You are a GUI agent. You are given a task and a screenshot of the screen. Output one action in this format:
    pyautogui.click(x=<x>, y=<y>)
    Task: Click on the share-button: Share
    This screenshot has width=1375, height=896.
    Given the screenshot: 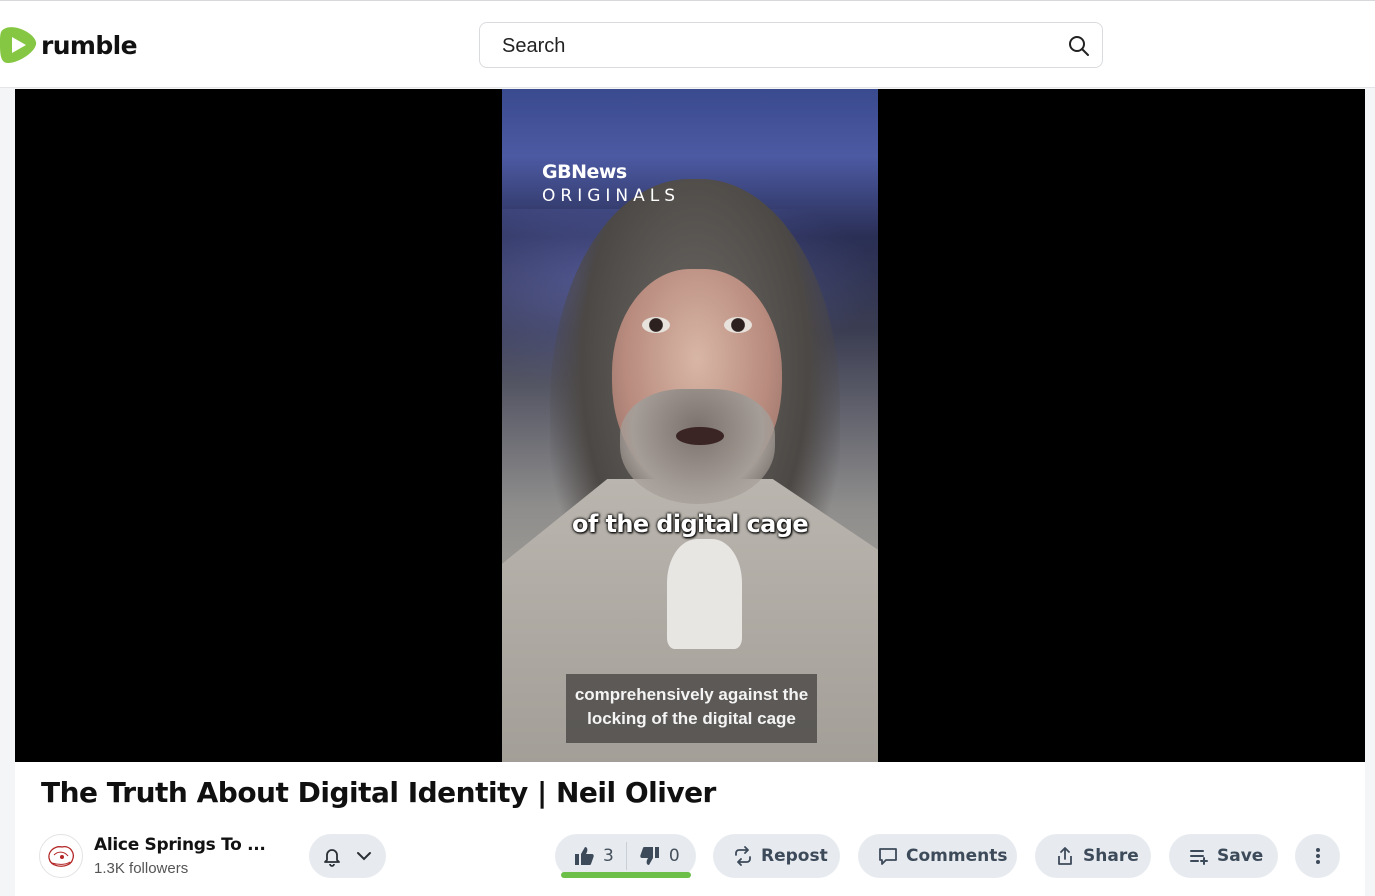 What is the action you would take?
    pyautogui.click(x=1093, y=856)
    